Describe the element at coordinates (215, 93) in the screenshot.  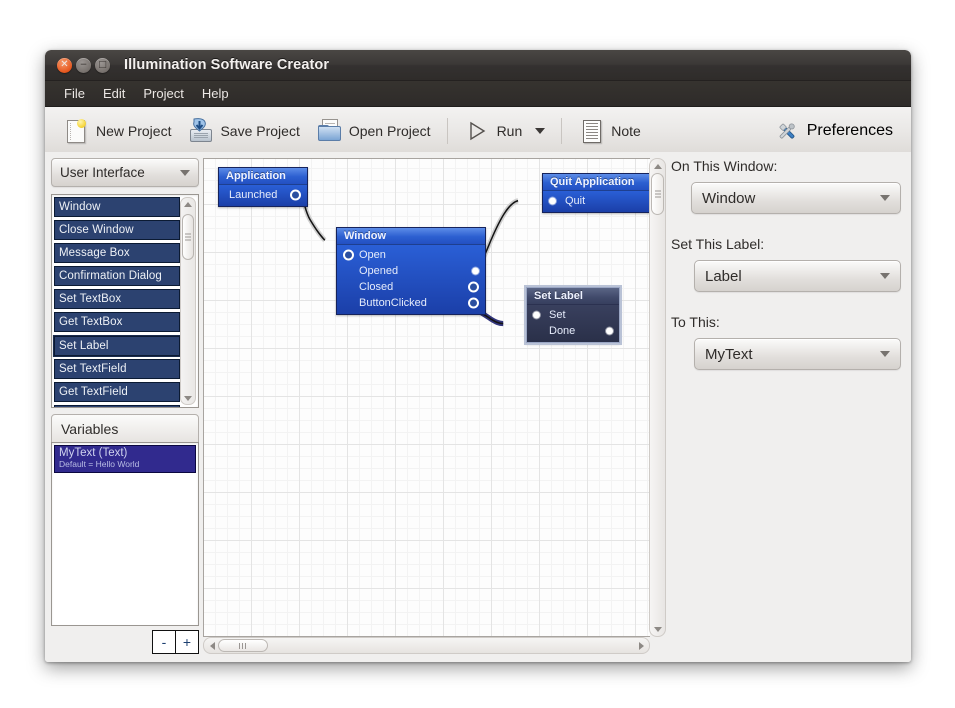
I see `menu-item-help: Help` at that location.